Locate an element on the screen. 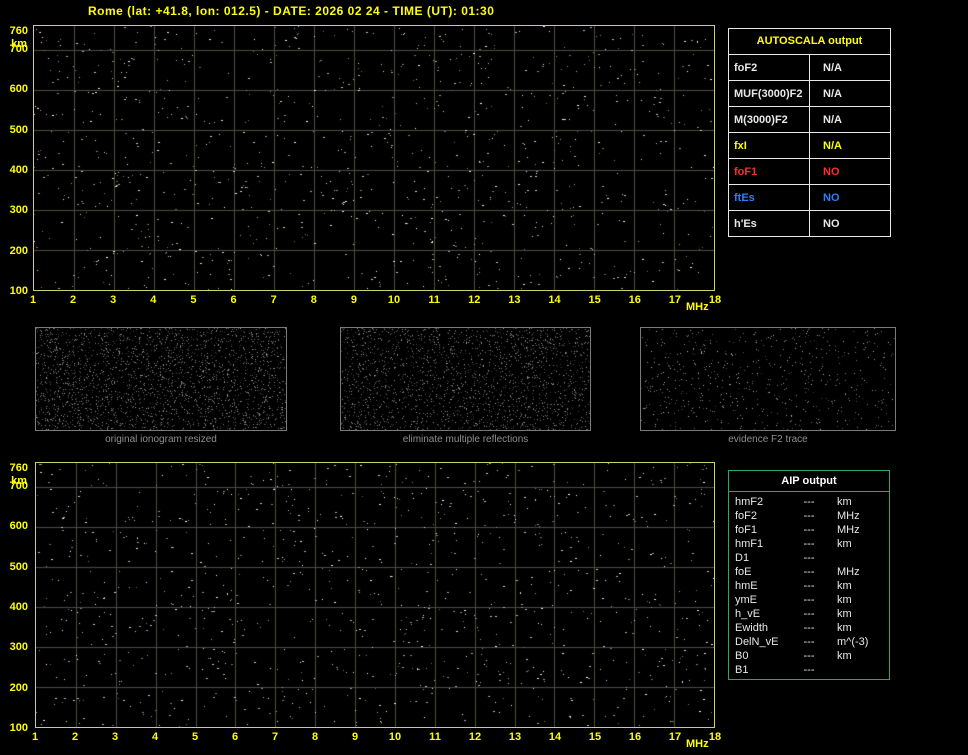 This screenshot has width=968, height=755. panel-eliminate-reflections is located at coordinates (465, 379).